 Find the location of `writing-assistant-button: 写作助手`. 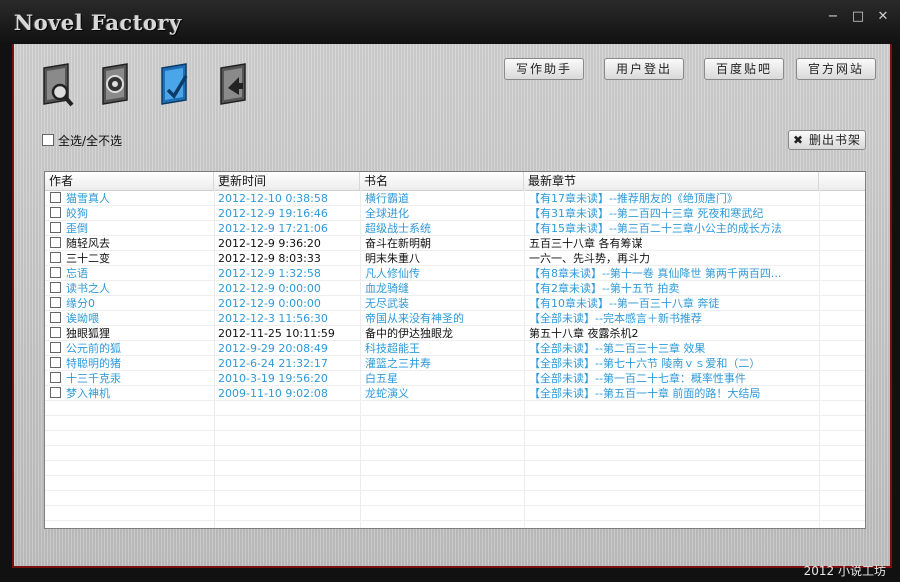

writing-assistant-button: 写作助手 is located at coordinates (544, 69).